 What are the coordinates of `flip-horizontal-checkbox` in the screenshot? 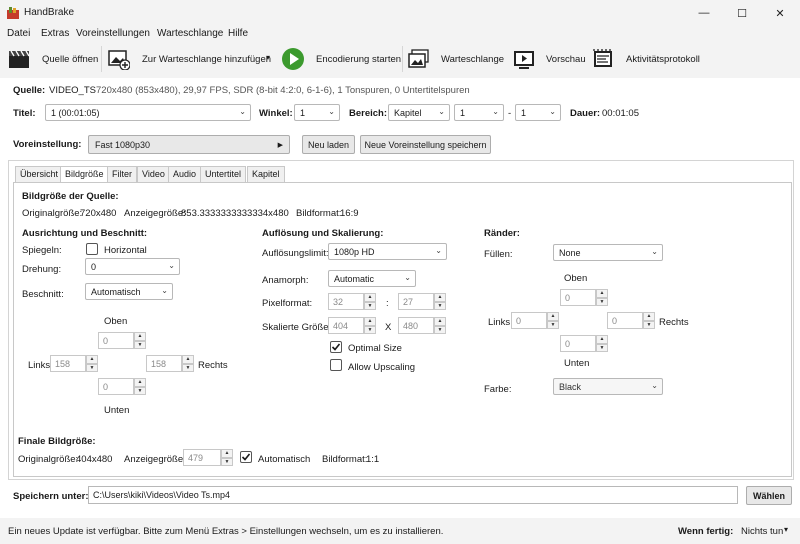 It's located at (92, 249).